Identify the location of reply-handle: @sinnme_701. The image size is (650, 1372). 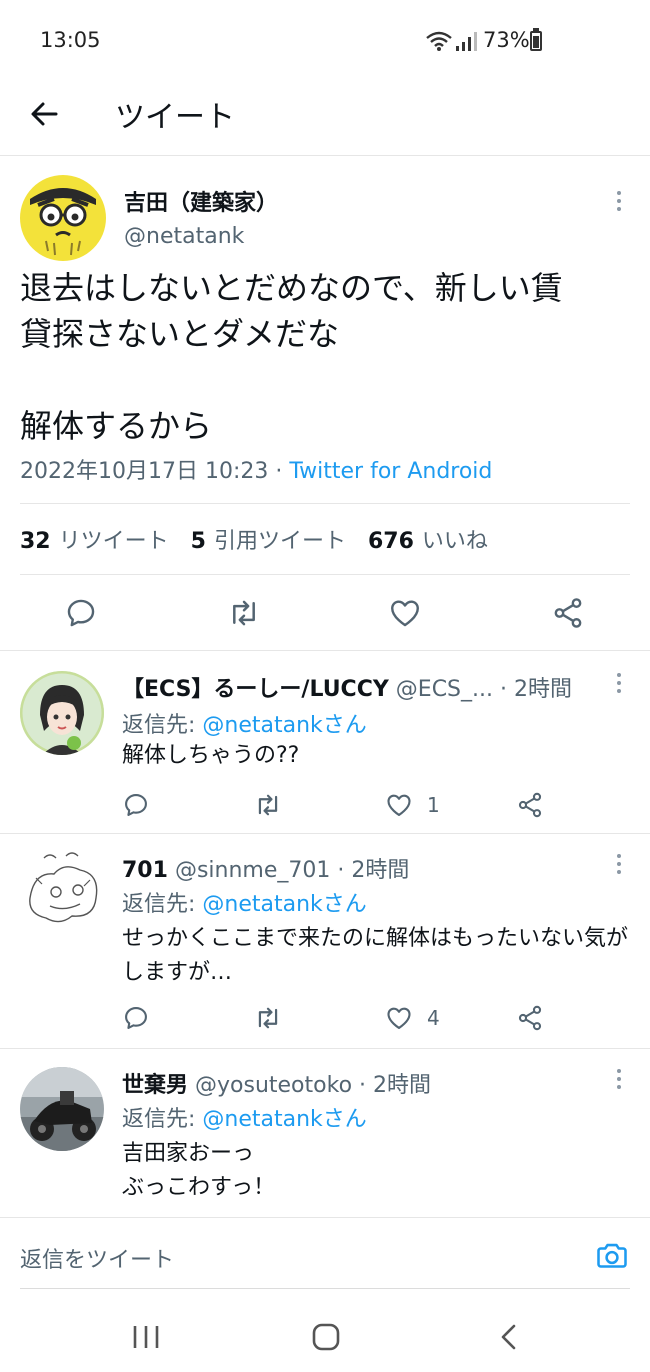
(252, 870).